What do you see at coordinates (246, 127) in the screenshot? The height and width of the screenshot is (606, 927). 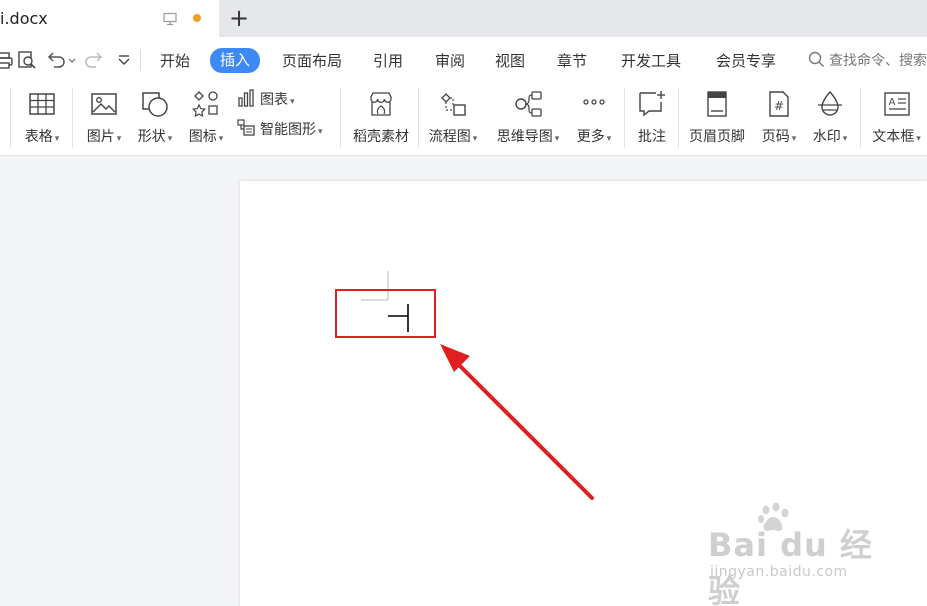 I see `smartart-icon` at bounding box center [246, 127].